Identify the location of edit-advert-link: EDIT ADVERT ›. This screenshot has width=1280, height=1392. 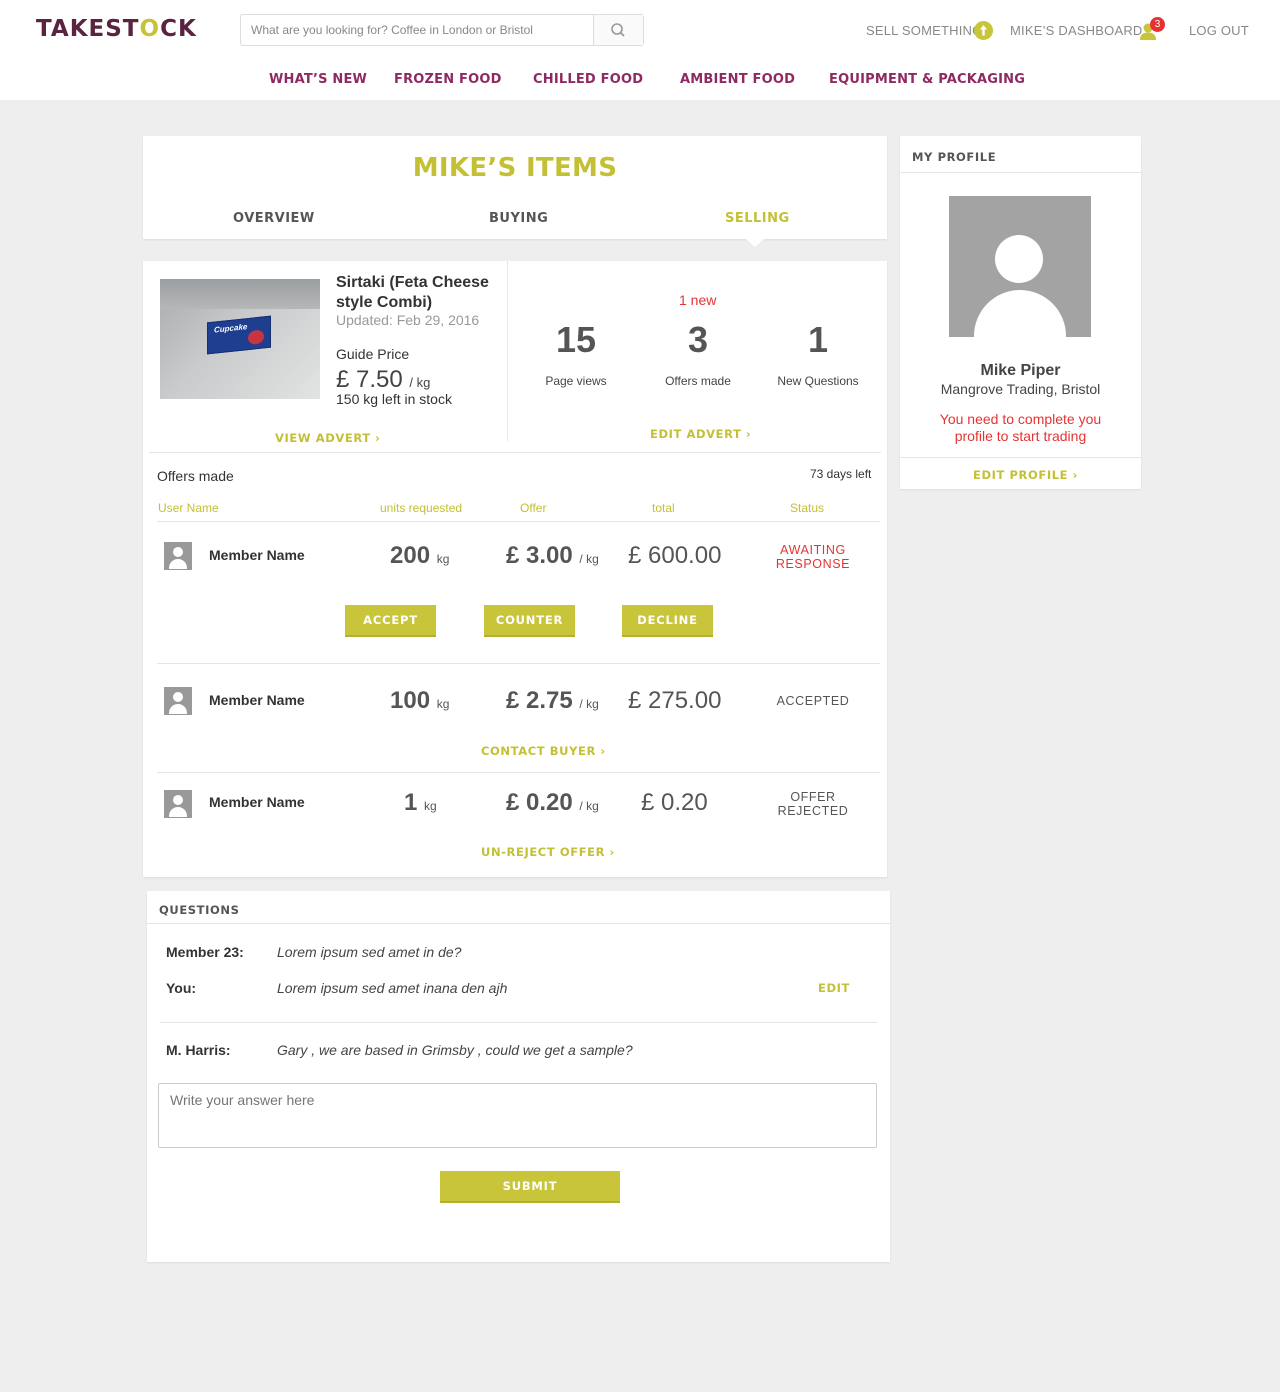
(700, 434).